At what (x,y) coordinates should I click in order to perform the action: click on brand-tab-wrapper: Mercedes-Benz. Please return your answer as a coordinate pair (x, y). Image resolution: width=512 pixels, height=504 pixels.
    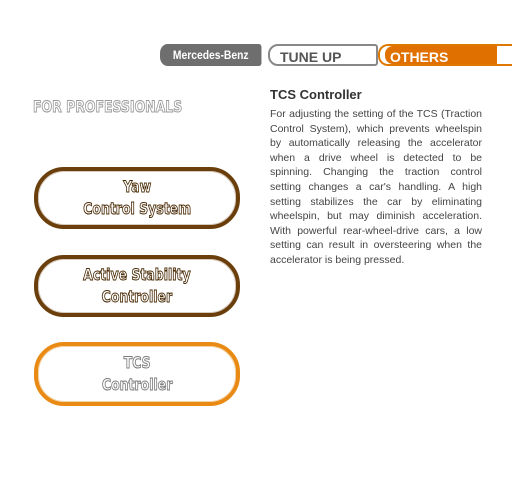
    Looking at the image, I should click on (214, 55).